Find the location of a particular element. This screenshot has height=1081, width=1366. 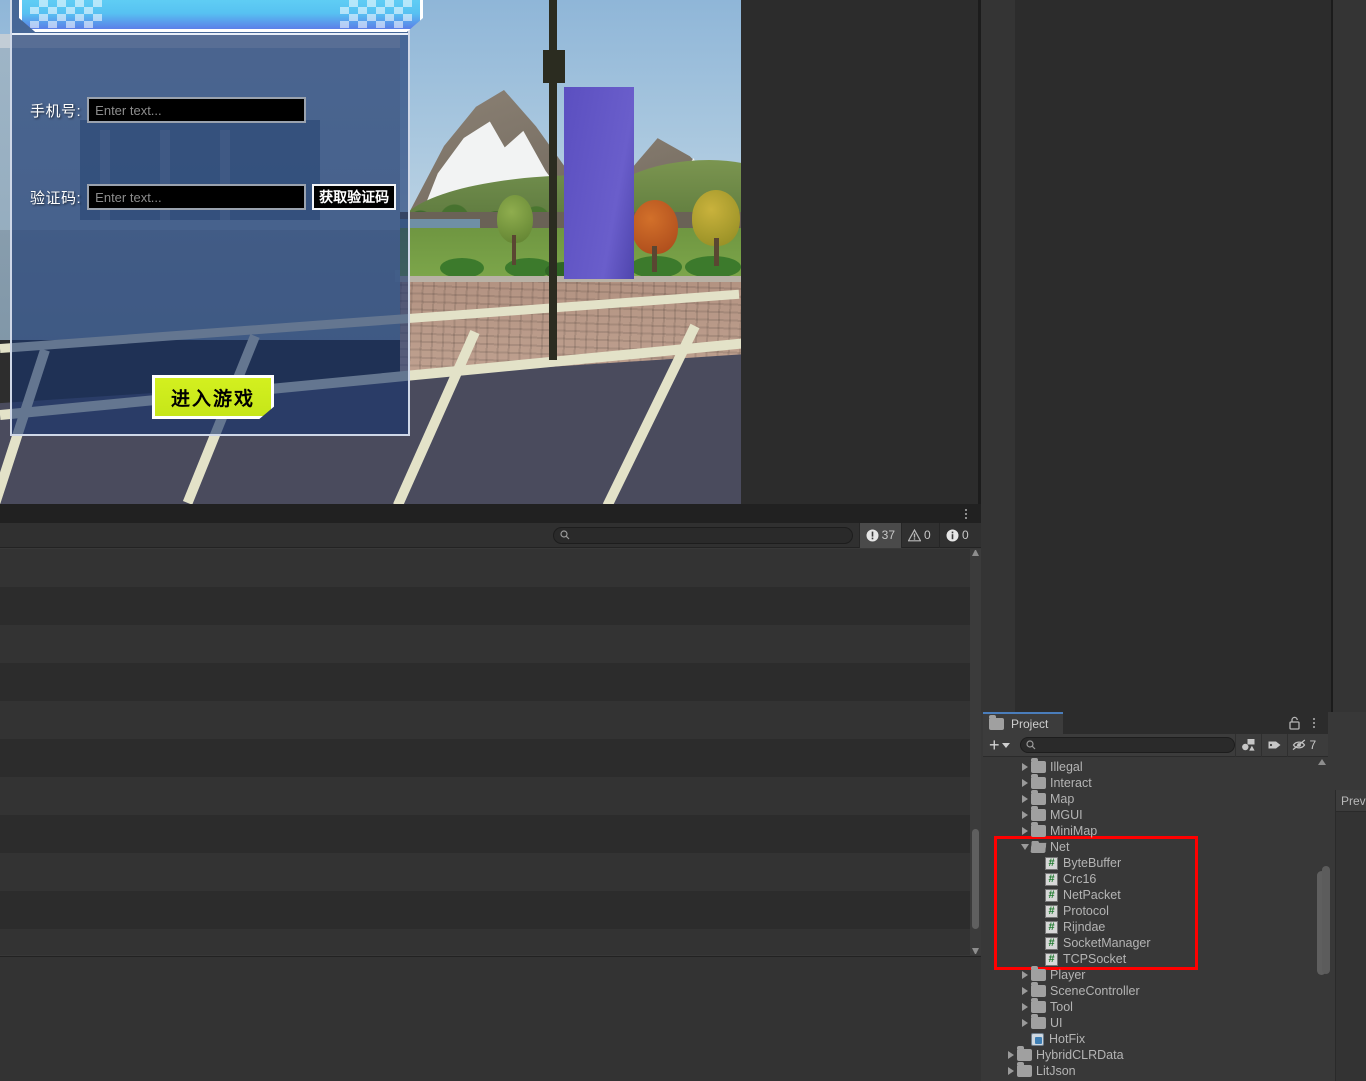

chevron-down-icon is located at coordinates (1005, 745).